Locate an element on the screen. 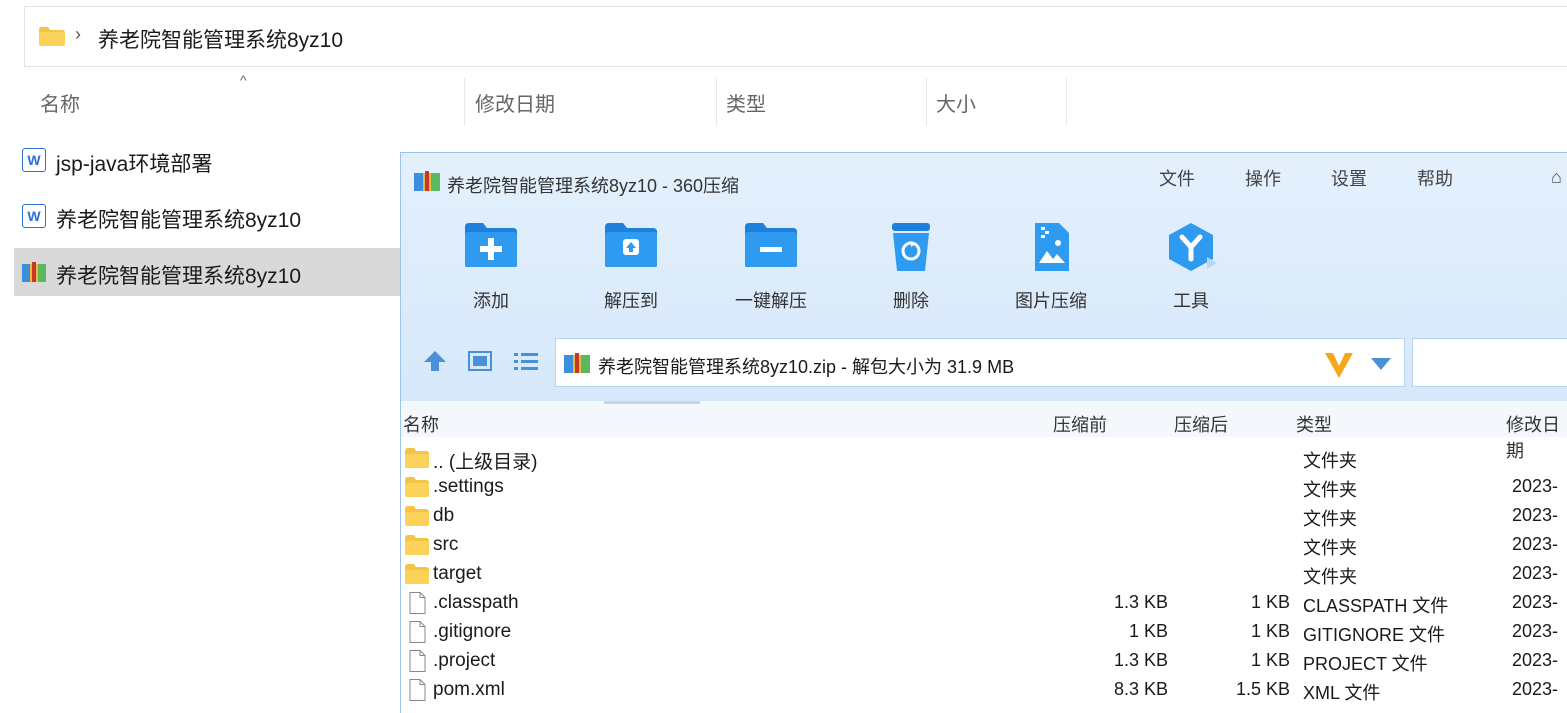 The width and height of the screenshot is (1567, 713). image-compress-button: 图片压缩 is located at coordinates (1051, 268).